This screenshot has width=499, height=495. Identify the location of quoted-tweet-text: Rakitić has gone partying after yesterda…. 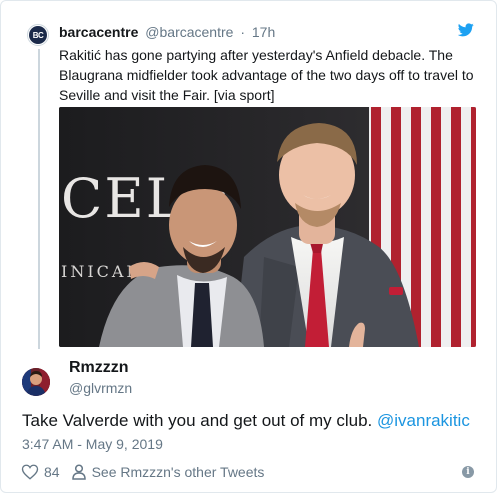
(266, 75).